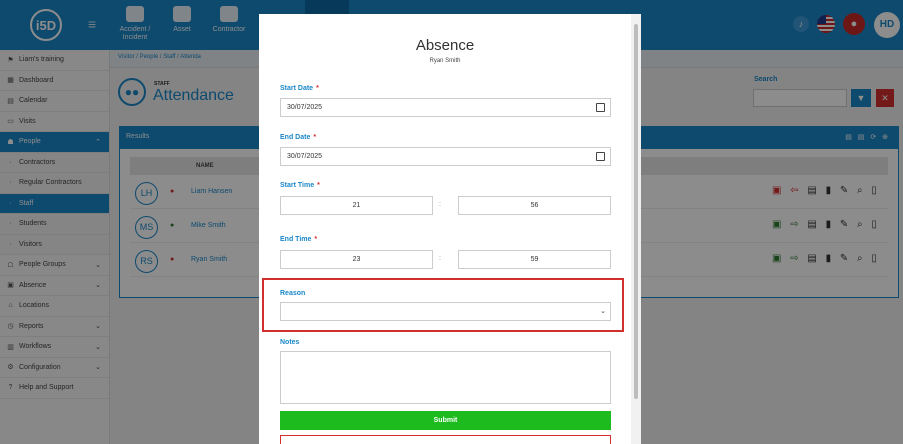 The width and height of the screenshot is (903, 444). I want to click on end-time-label: End Time *, so click(299, 239).